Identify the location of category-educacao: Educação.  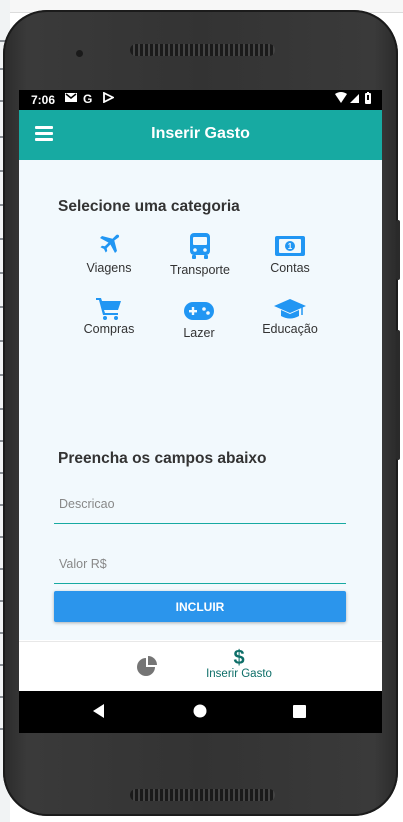
(290, 317).